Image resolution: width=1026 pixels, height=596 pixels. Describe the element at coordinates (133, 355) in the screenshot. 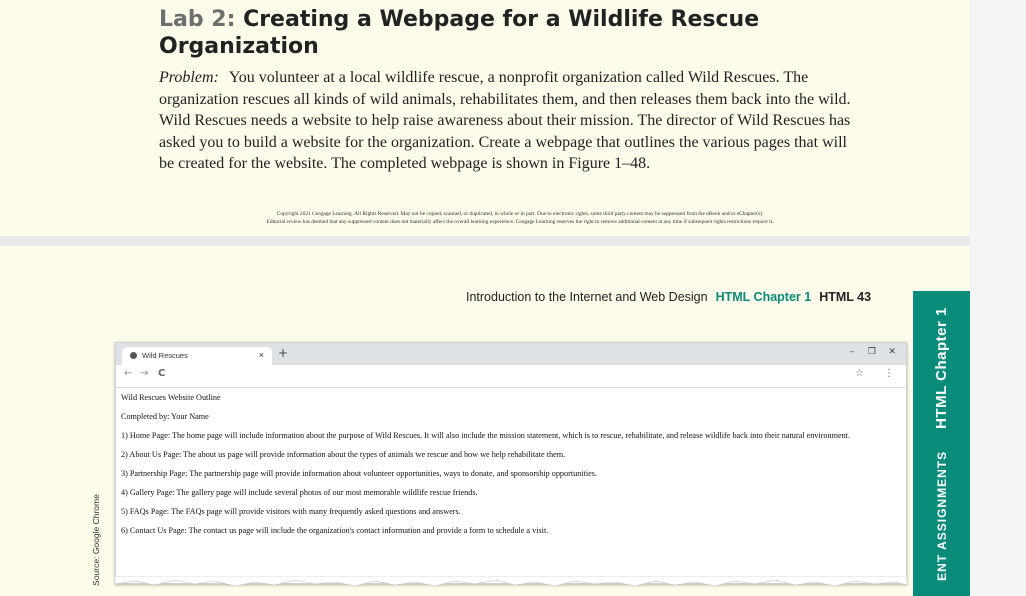

I see `globe-icon` at that location.